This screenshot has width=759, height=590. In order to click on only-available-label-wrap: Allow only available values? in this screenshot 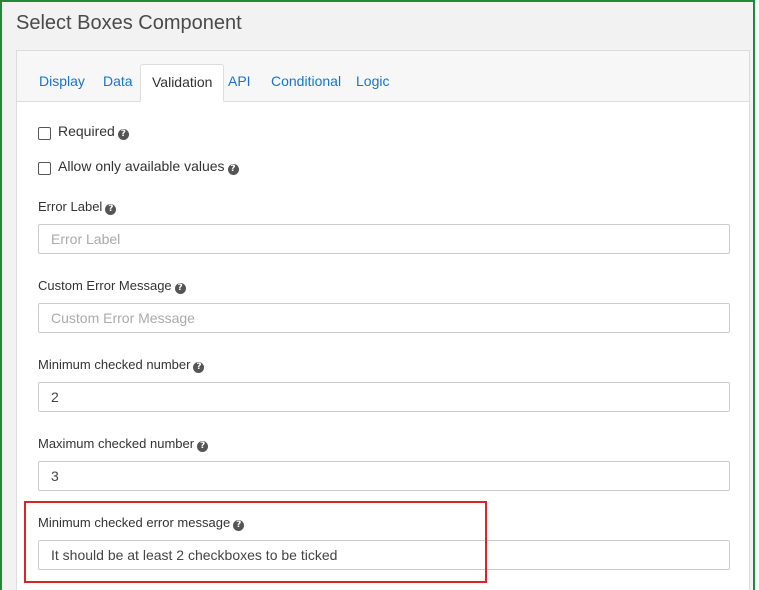, I will do `click(148, 166)`.